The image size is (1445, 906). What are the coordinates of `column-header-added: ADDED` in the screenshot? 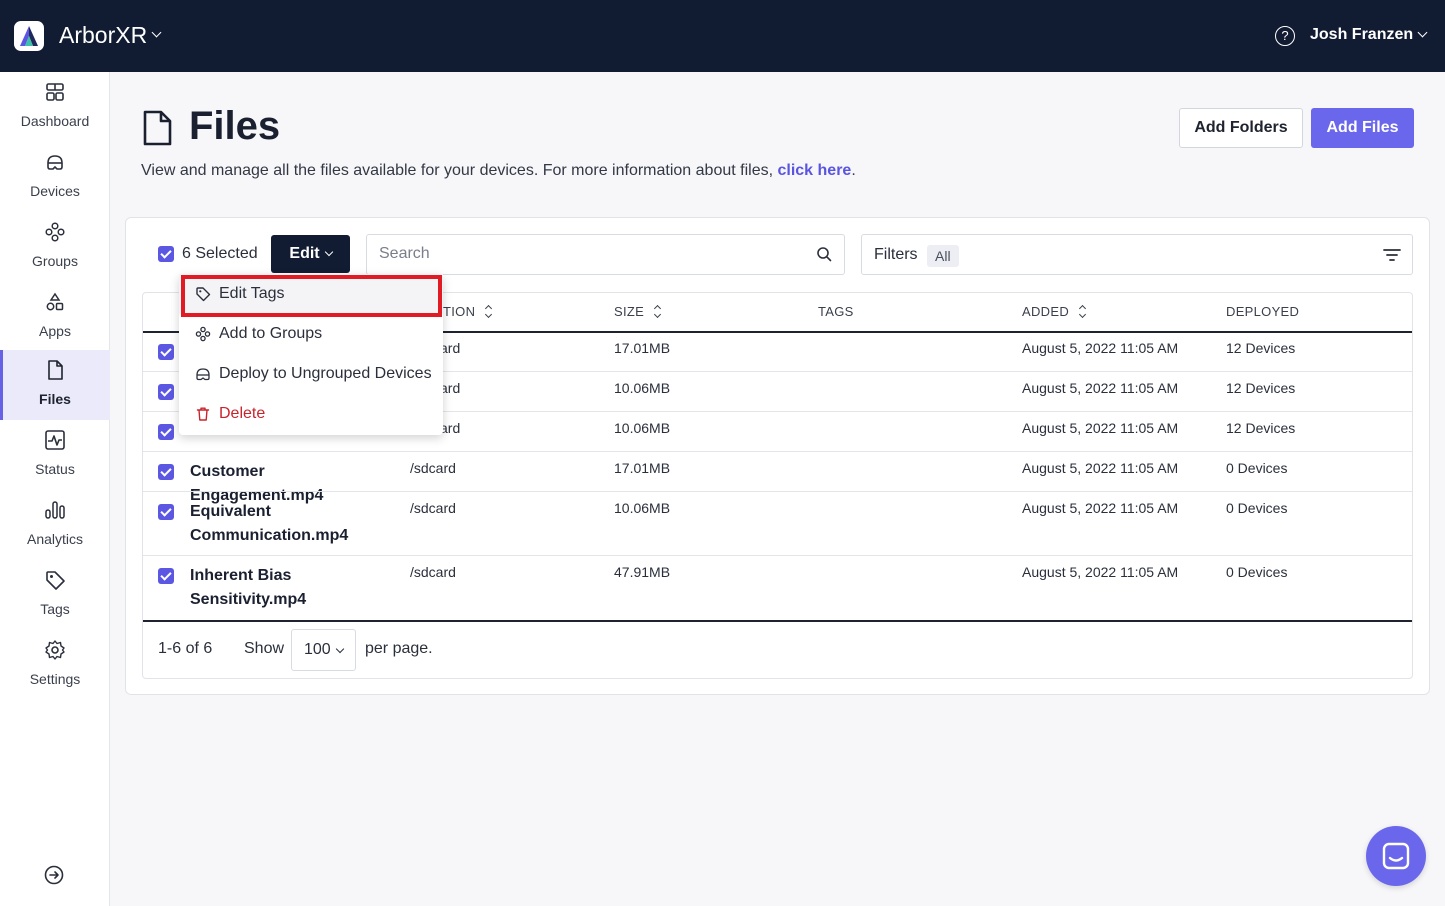 It's located at (1054, 311).